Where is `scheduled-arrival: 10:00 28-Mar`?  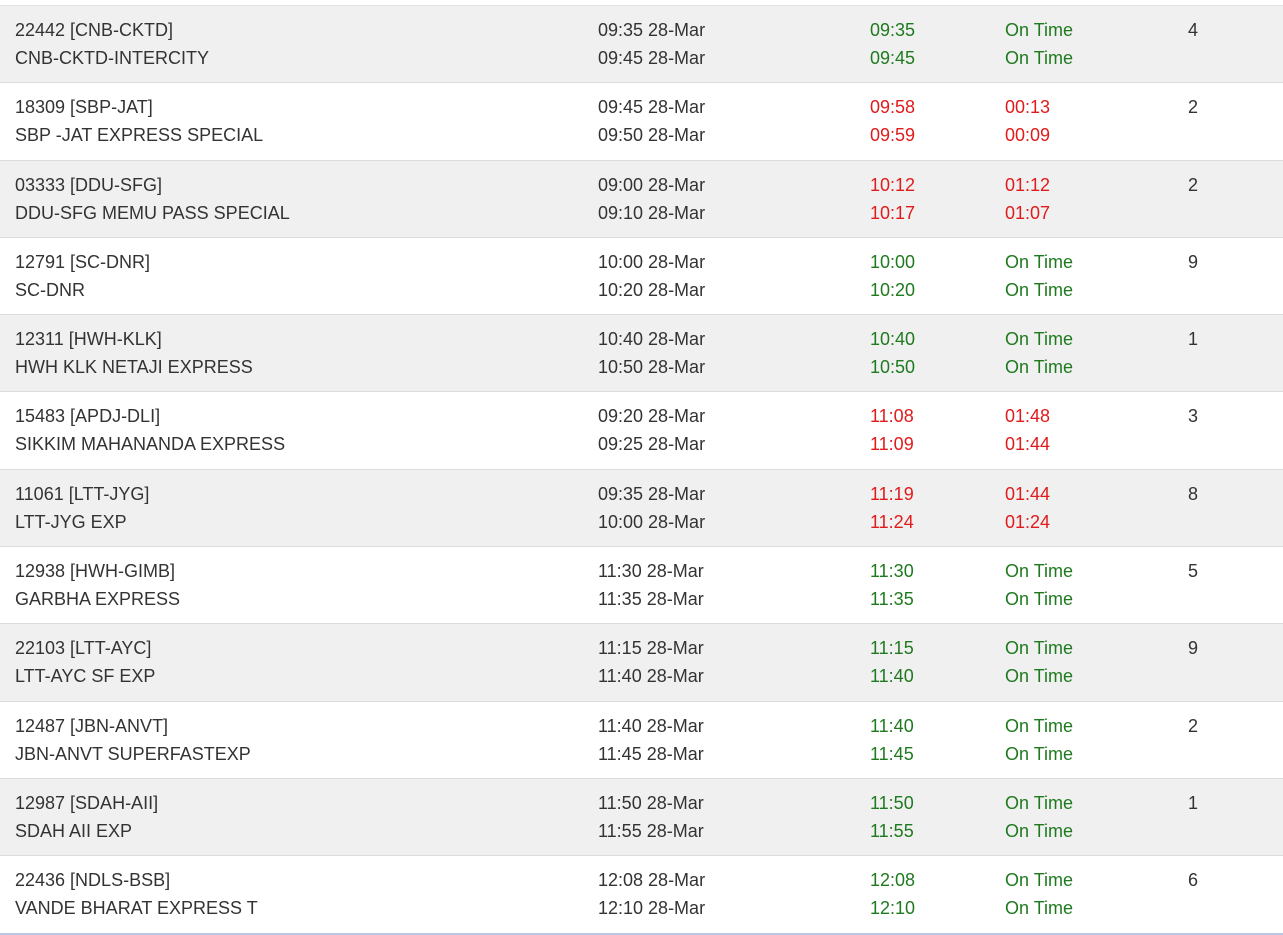 scheduled-arrival: 10:00 28-Mar is located at coordinates (652, 261).